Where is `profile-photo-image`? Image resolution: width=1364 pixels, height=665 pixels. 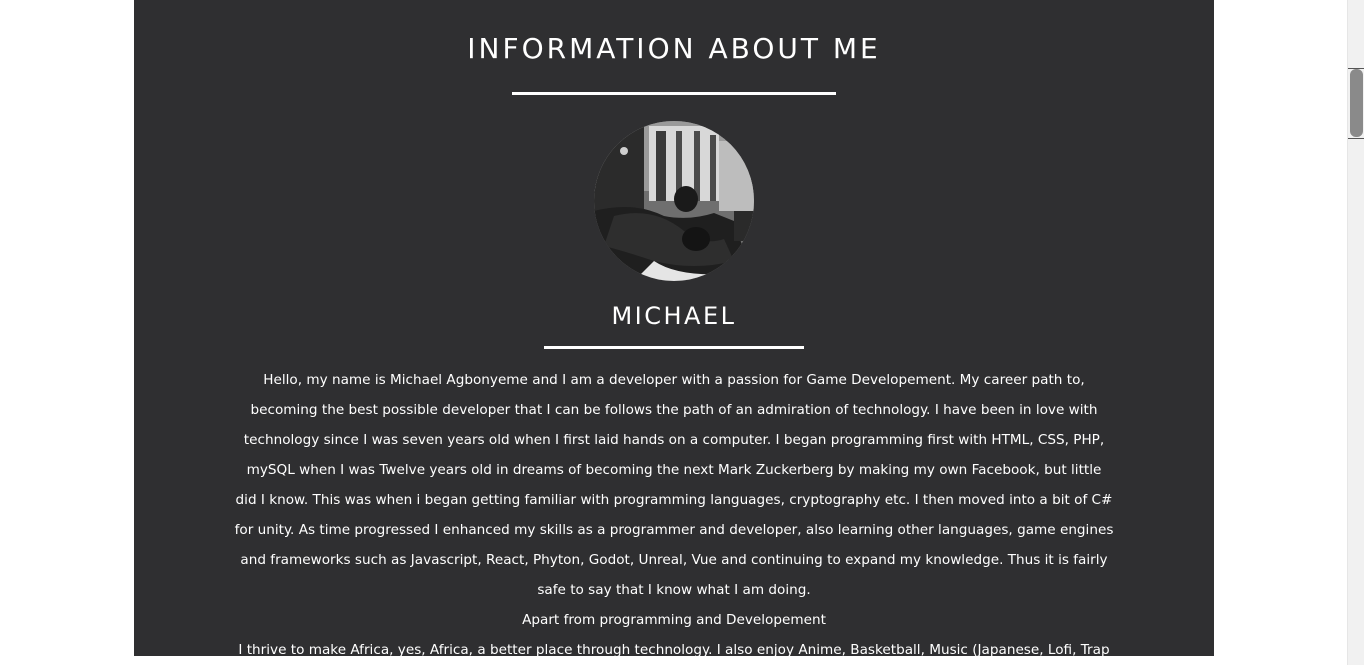 profile-photo-image is located at coordinates (674, 201).